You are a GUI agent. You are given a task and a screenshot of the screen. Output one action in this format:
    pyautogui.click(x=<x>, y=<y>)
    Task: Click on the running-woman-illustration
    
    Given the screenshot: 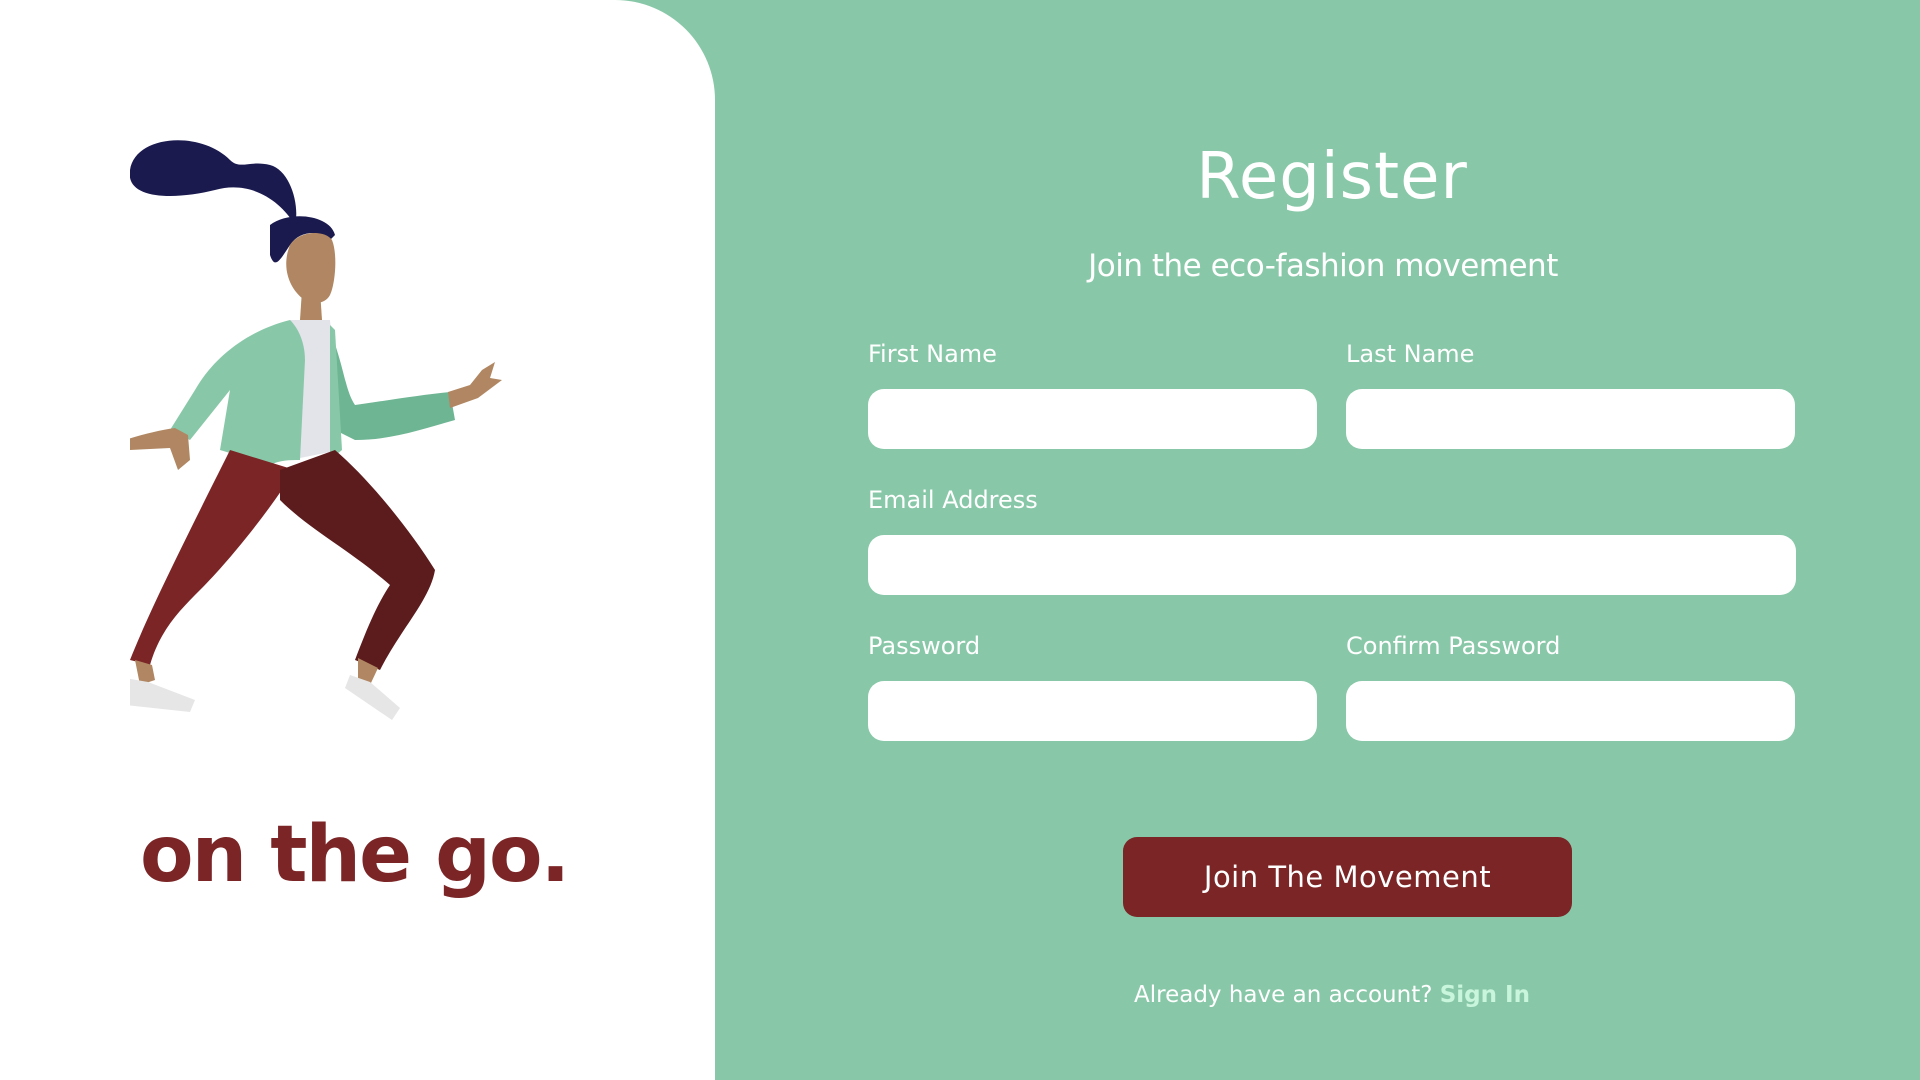 What is the action you would take?
    pyautogui.click(x=316, y=430)
    